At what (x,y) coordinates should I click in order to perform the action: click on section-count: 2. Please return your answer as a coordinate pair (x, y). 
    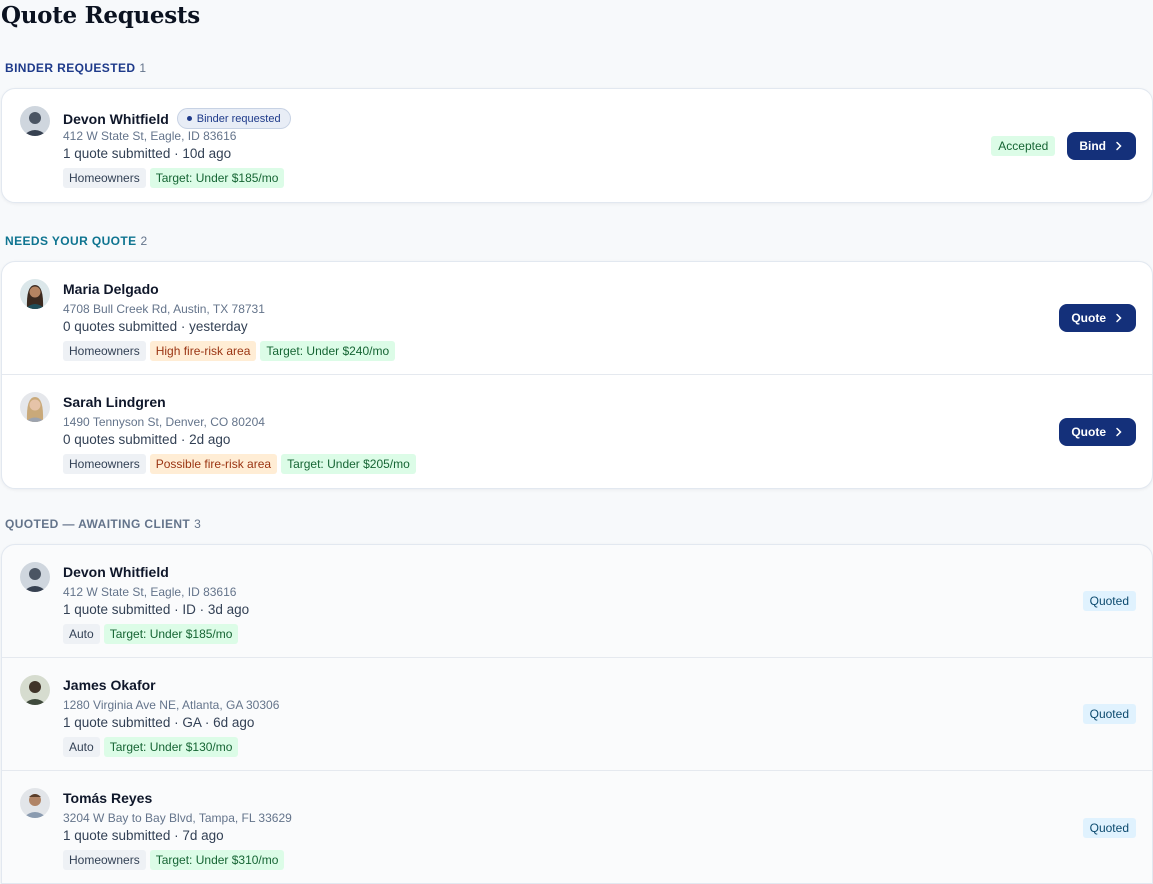
    Looking at the image, I should click on (144, 241).